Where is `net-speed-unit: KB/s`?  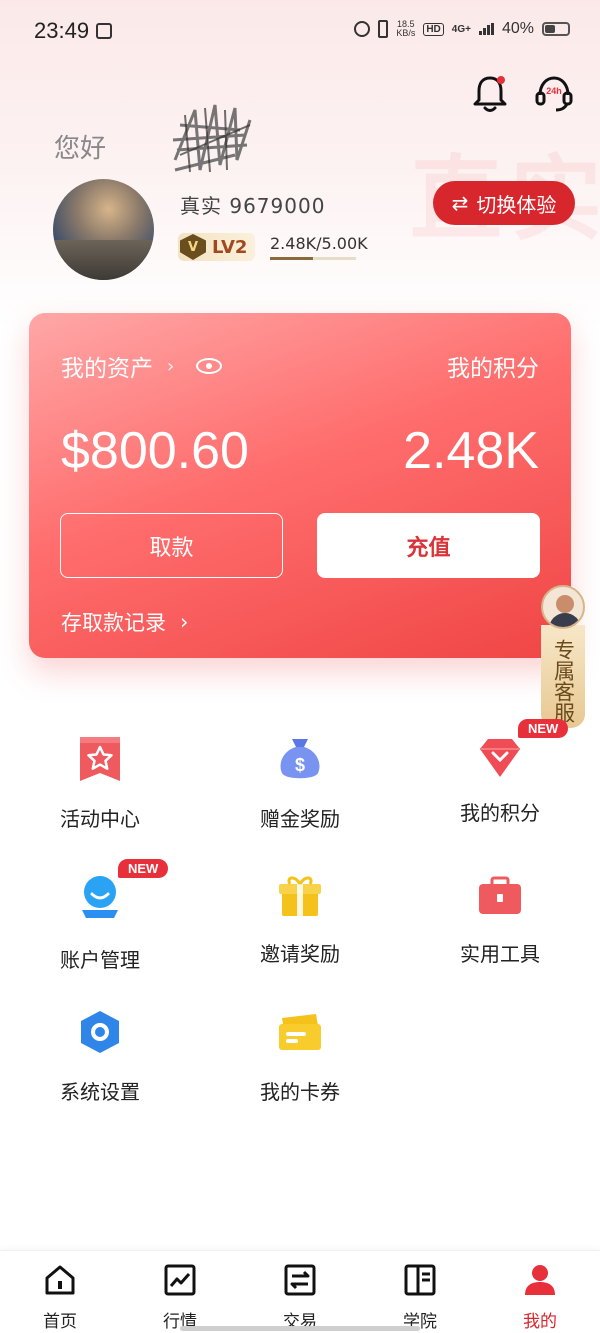 net-speed-unit: KB/s is located at coordinates (406, 33).